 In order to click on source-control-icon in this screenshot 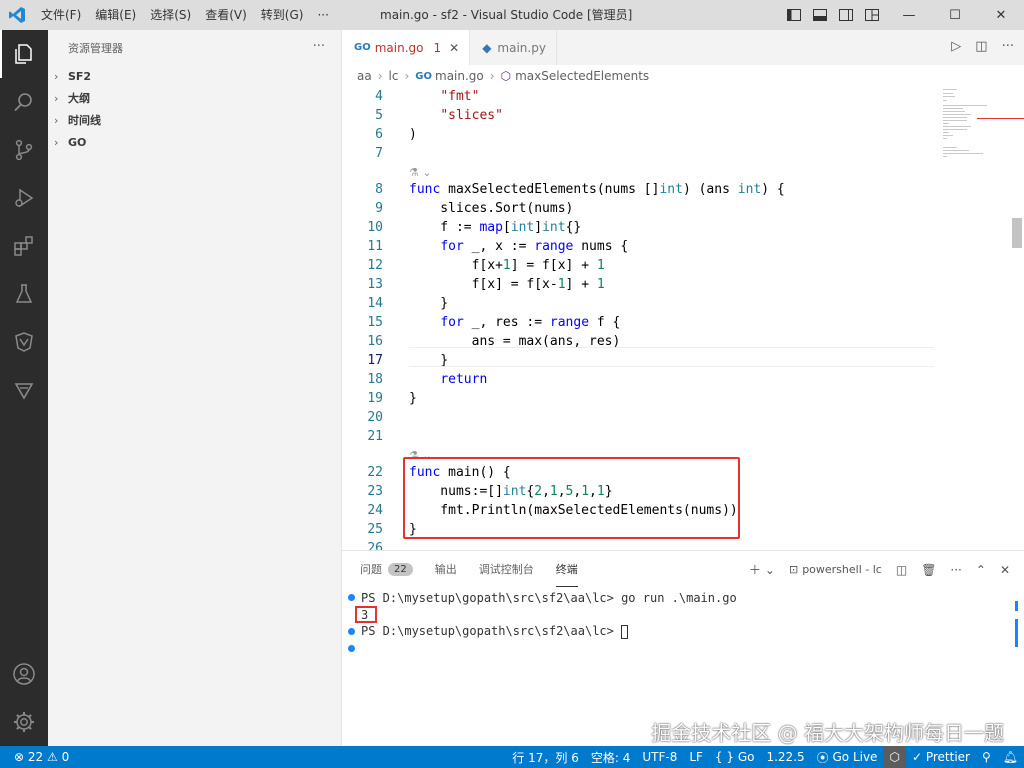, I will do `click(24, 150)`.